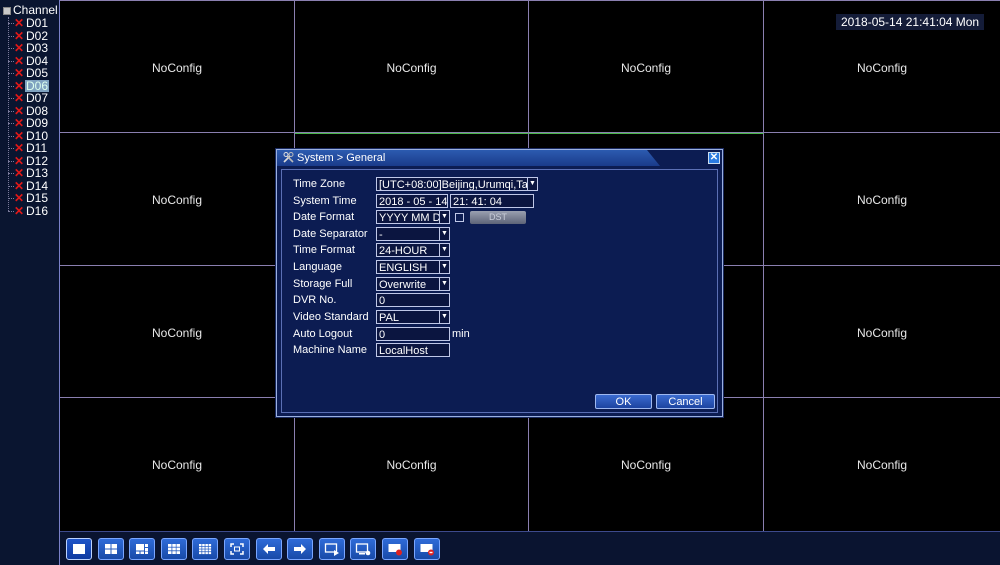 Image resolution: width=1000 pixels, height=565 pixels. Describe the element at coordinates (371, 317) in the screenshot. I see `video-standard-row: Video Standard PAL ▼` at that location.